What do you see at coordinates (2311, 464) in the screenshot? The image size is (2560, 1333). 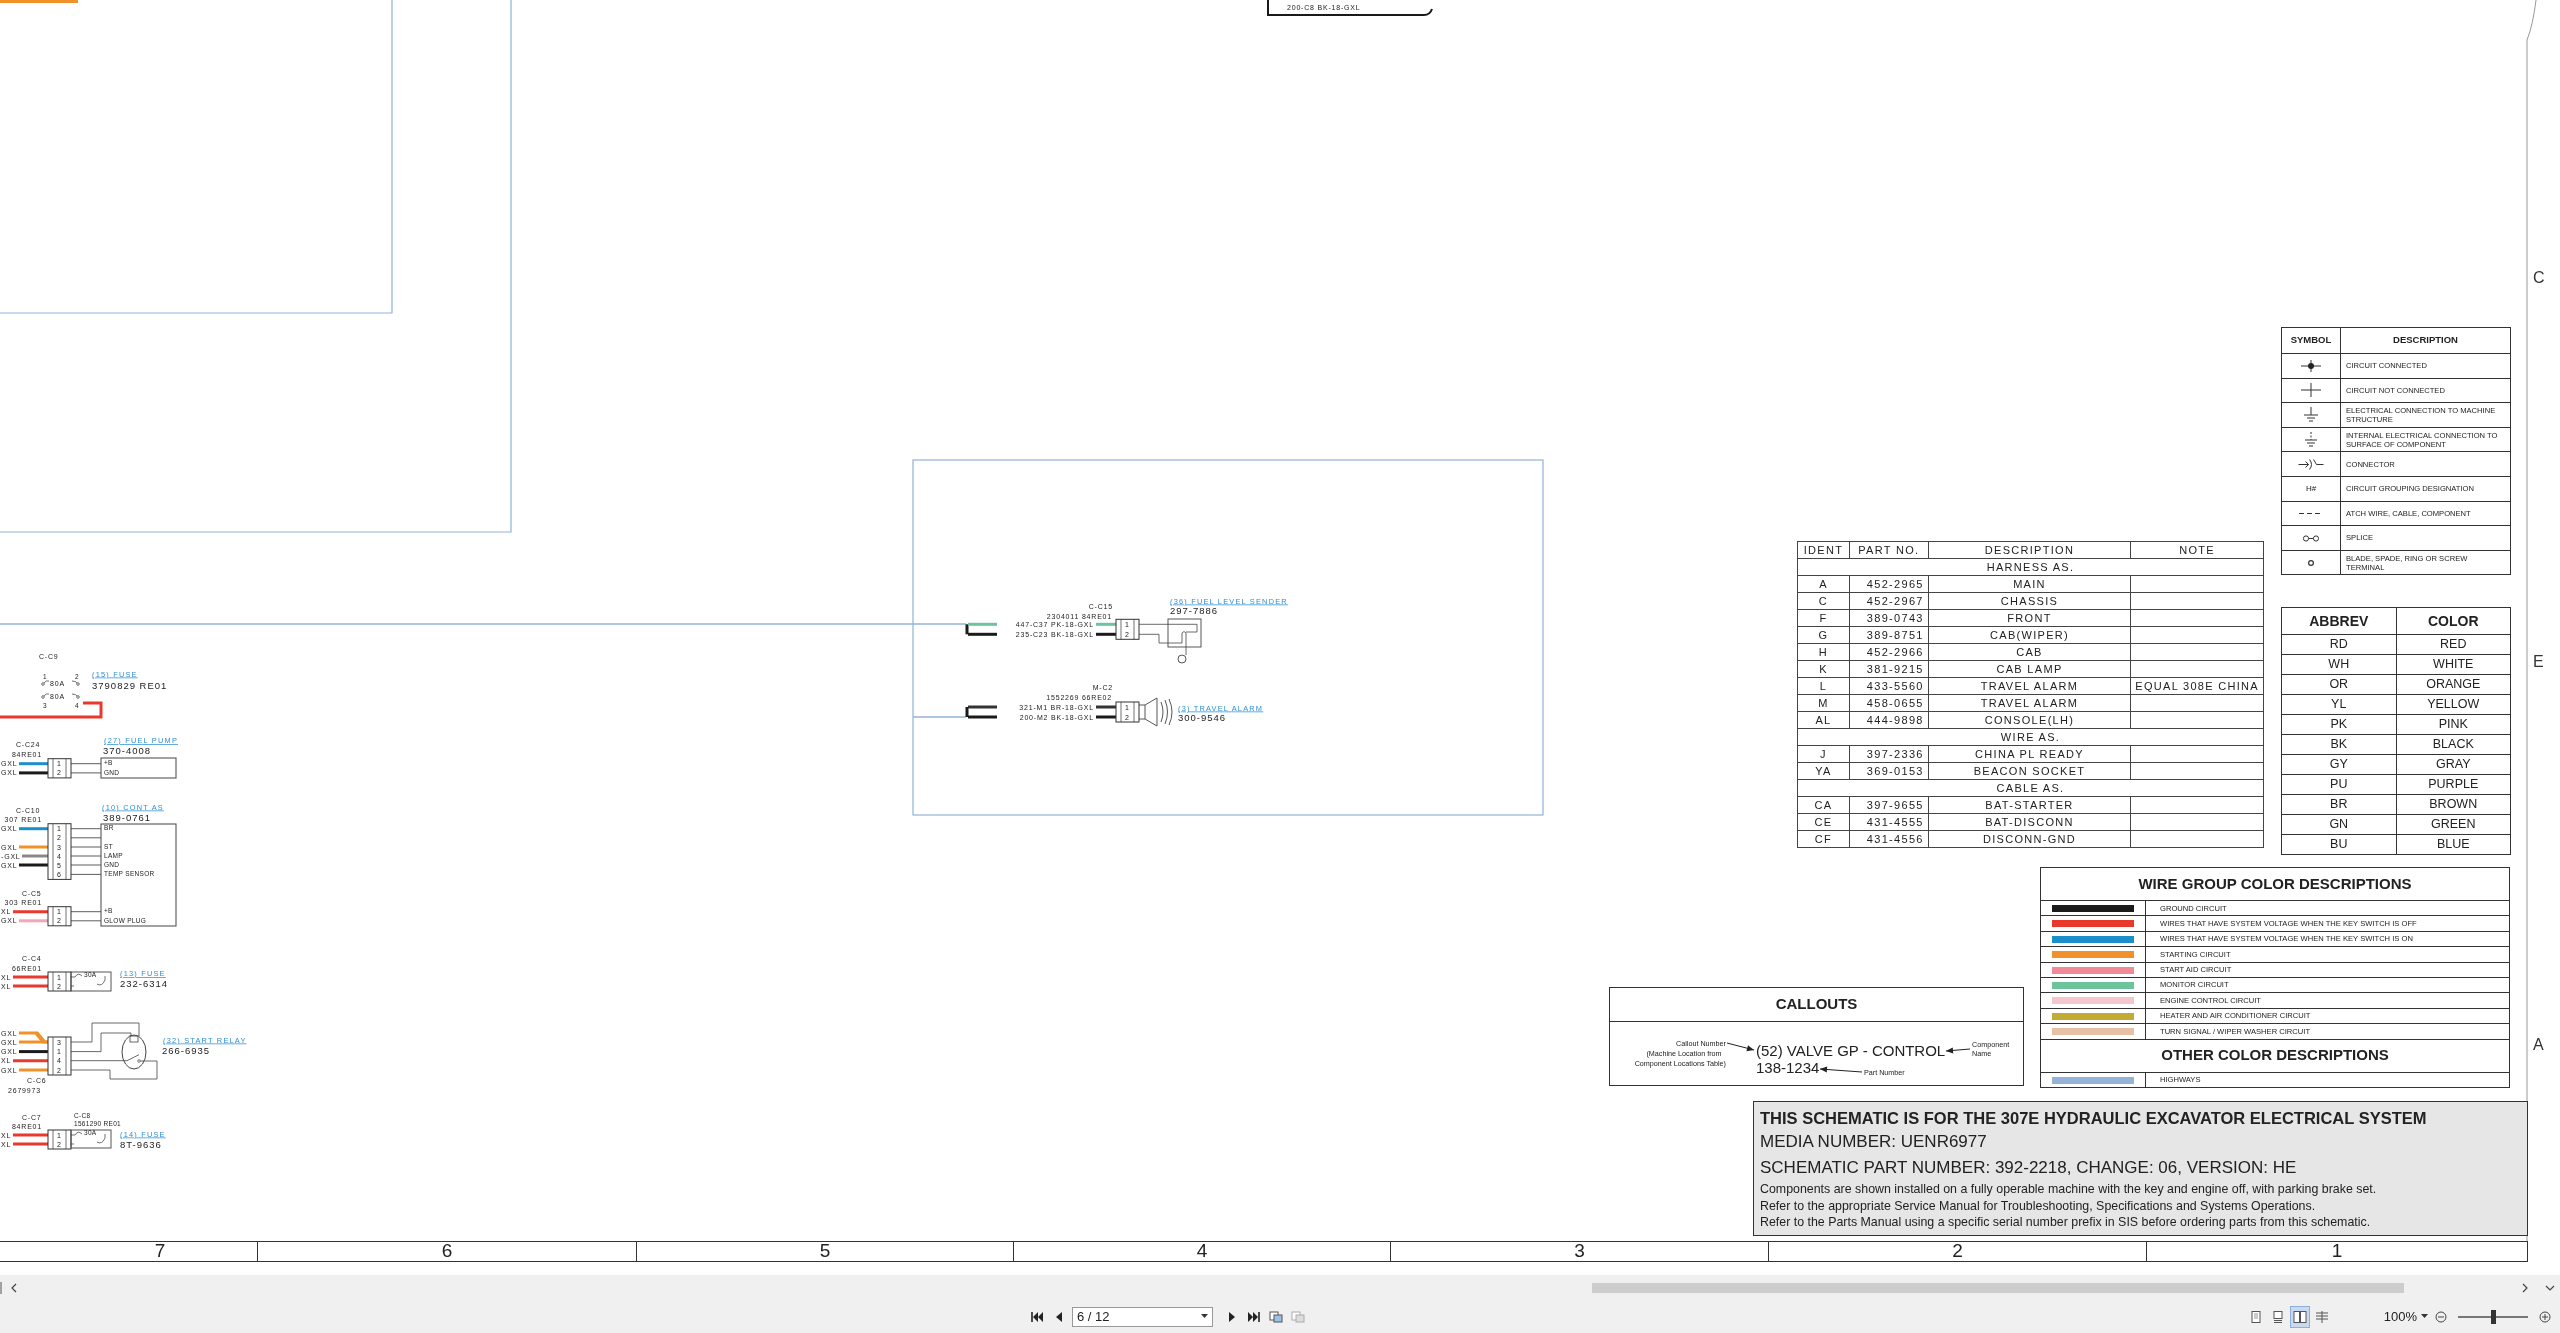 I see `connector-icon` at bounding box center [2311, 464].